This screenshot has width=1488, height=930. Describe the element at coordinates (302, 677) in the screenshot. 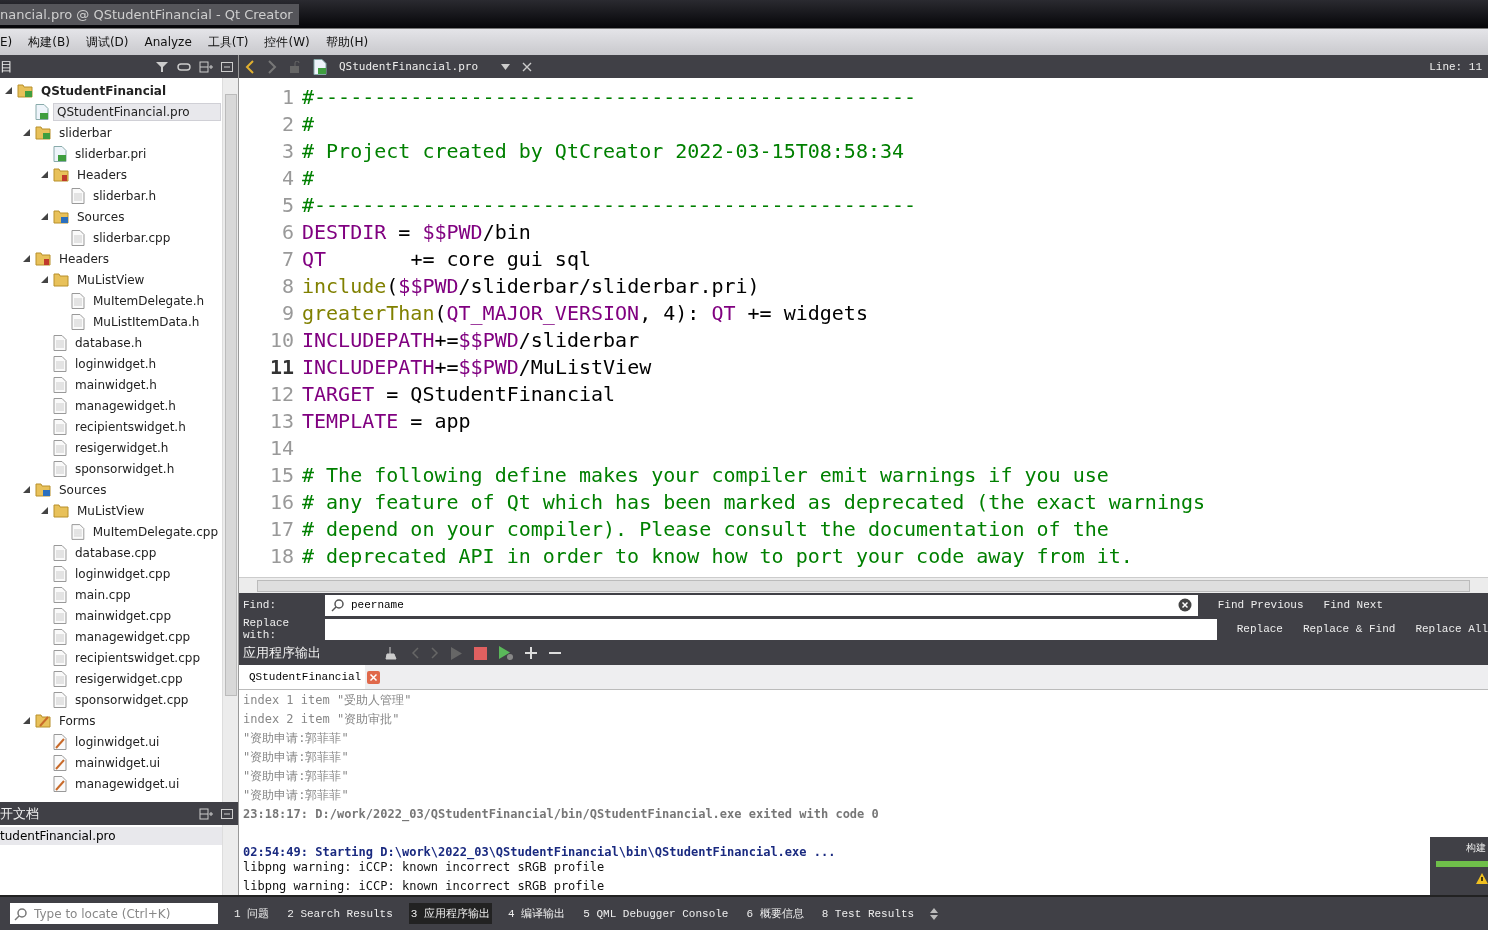

I see `output-tab: QStudentFinancial` at that location.